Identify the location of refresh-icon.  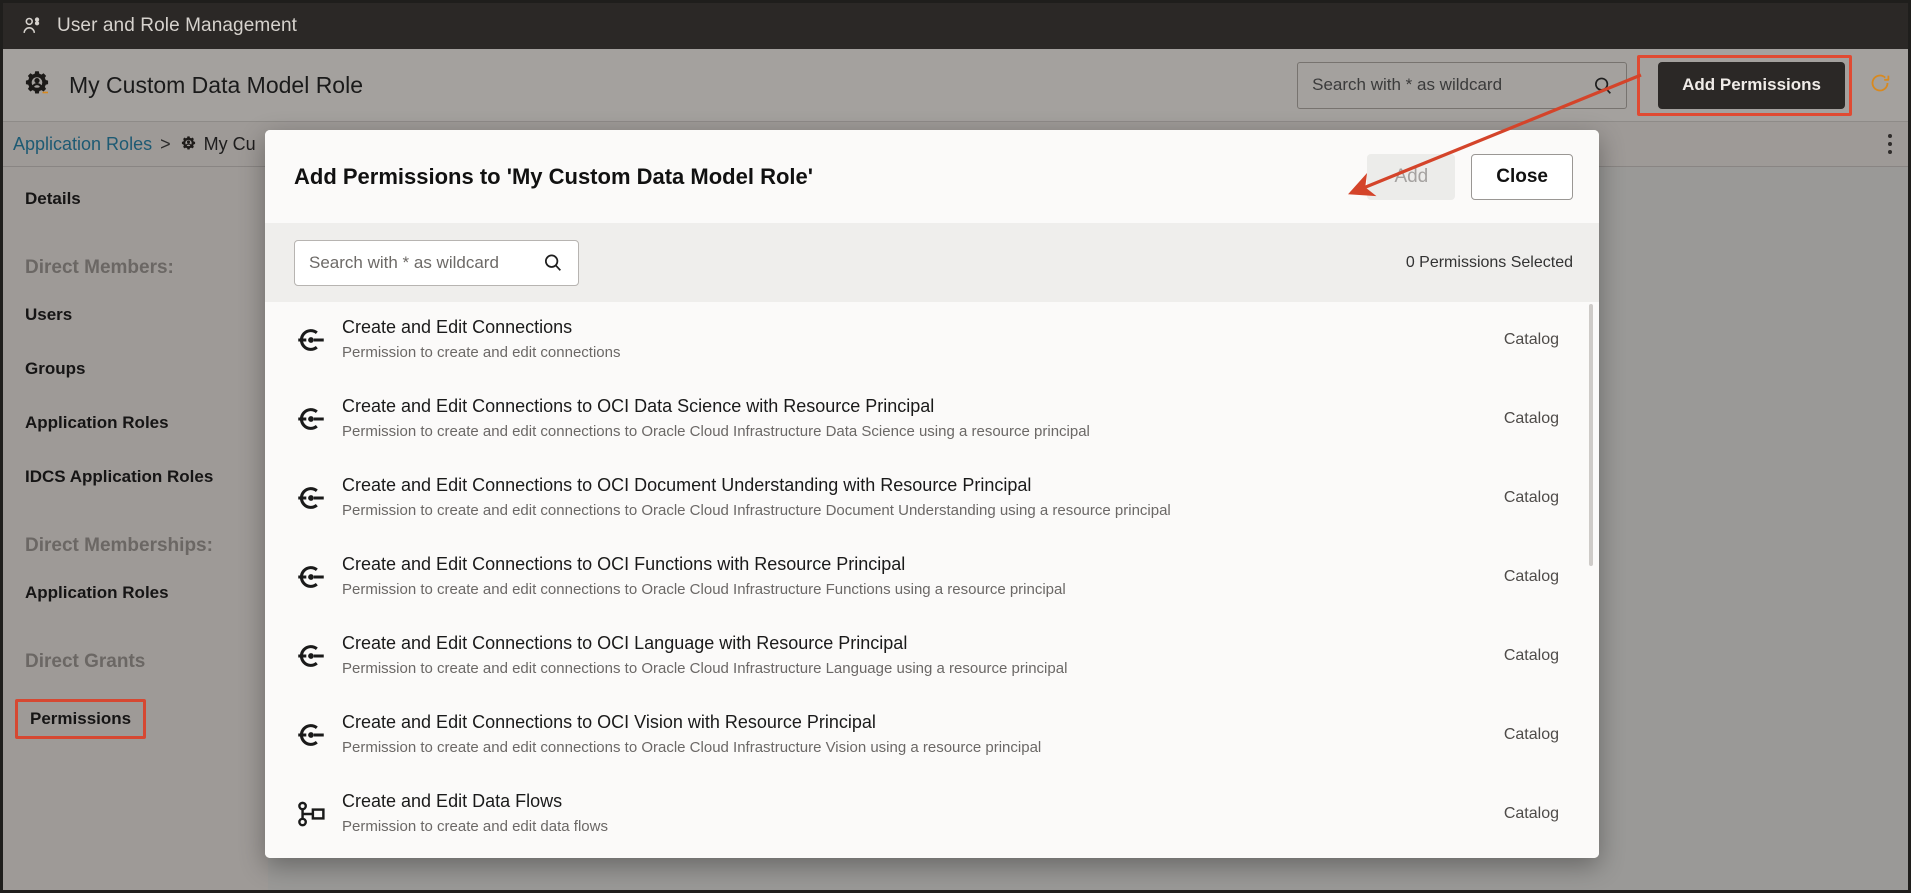
(1880, 85).